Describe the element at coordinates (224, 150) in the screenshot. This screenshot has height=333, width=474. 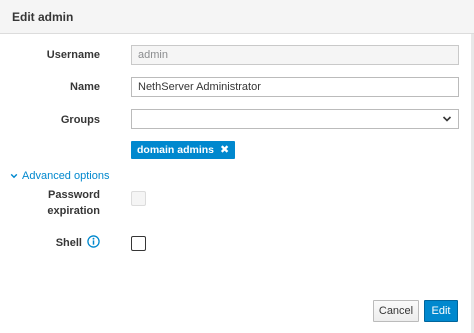
I see `close-icon: ✖` at that location.